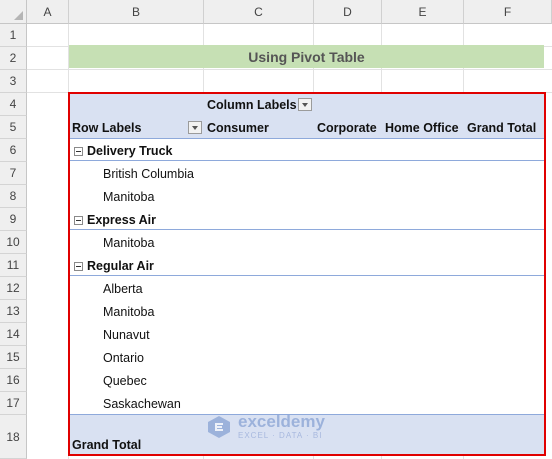 The image size is (552, 459). I want to click on watermark-name: exceldemy, so click(281, 421).